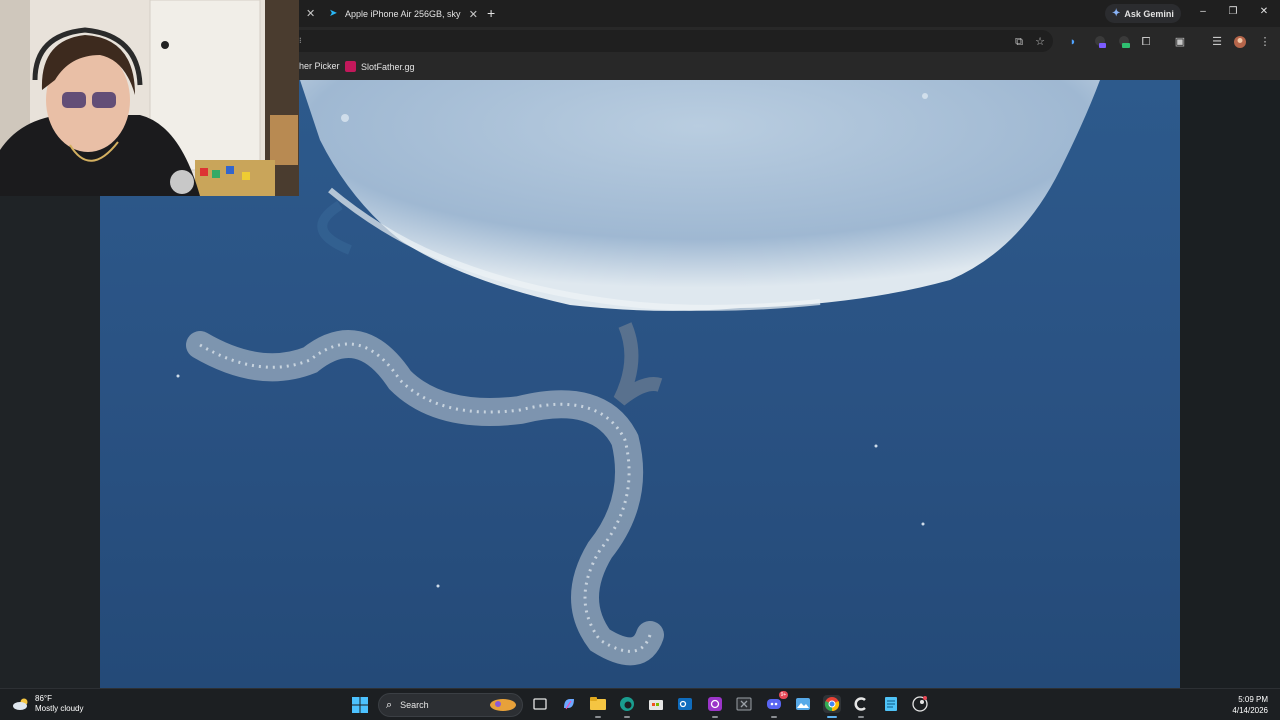 The image size is (1280, 720). Describe the element at coordinates (627, 706) in the screenshot. I see `edge-icon` at that location.